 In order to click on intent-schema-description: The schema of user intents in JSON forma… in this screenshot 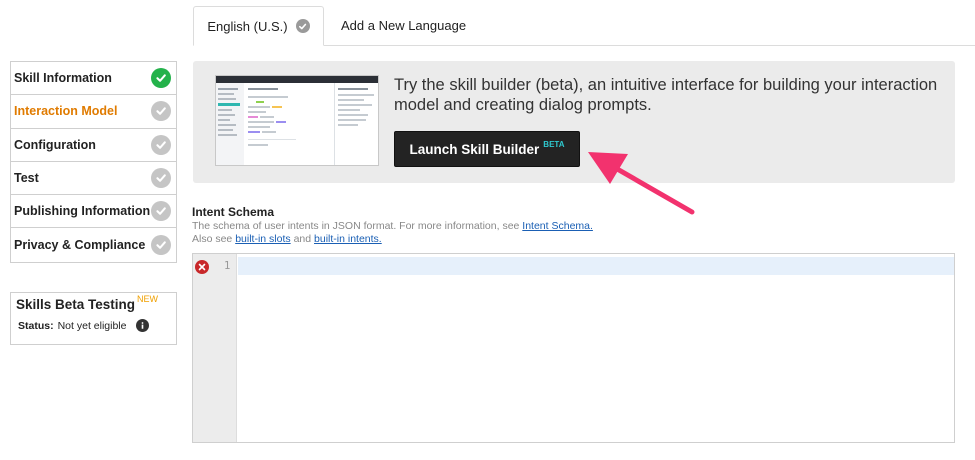, I will do `click(392, 233)`.